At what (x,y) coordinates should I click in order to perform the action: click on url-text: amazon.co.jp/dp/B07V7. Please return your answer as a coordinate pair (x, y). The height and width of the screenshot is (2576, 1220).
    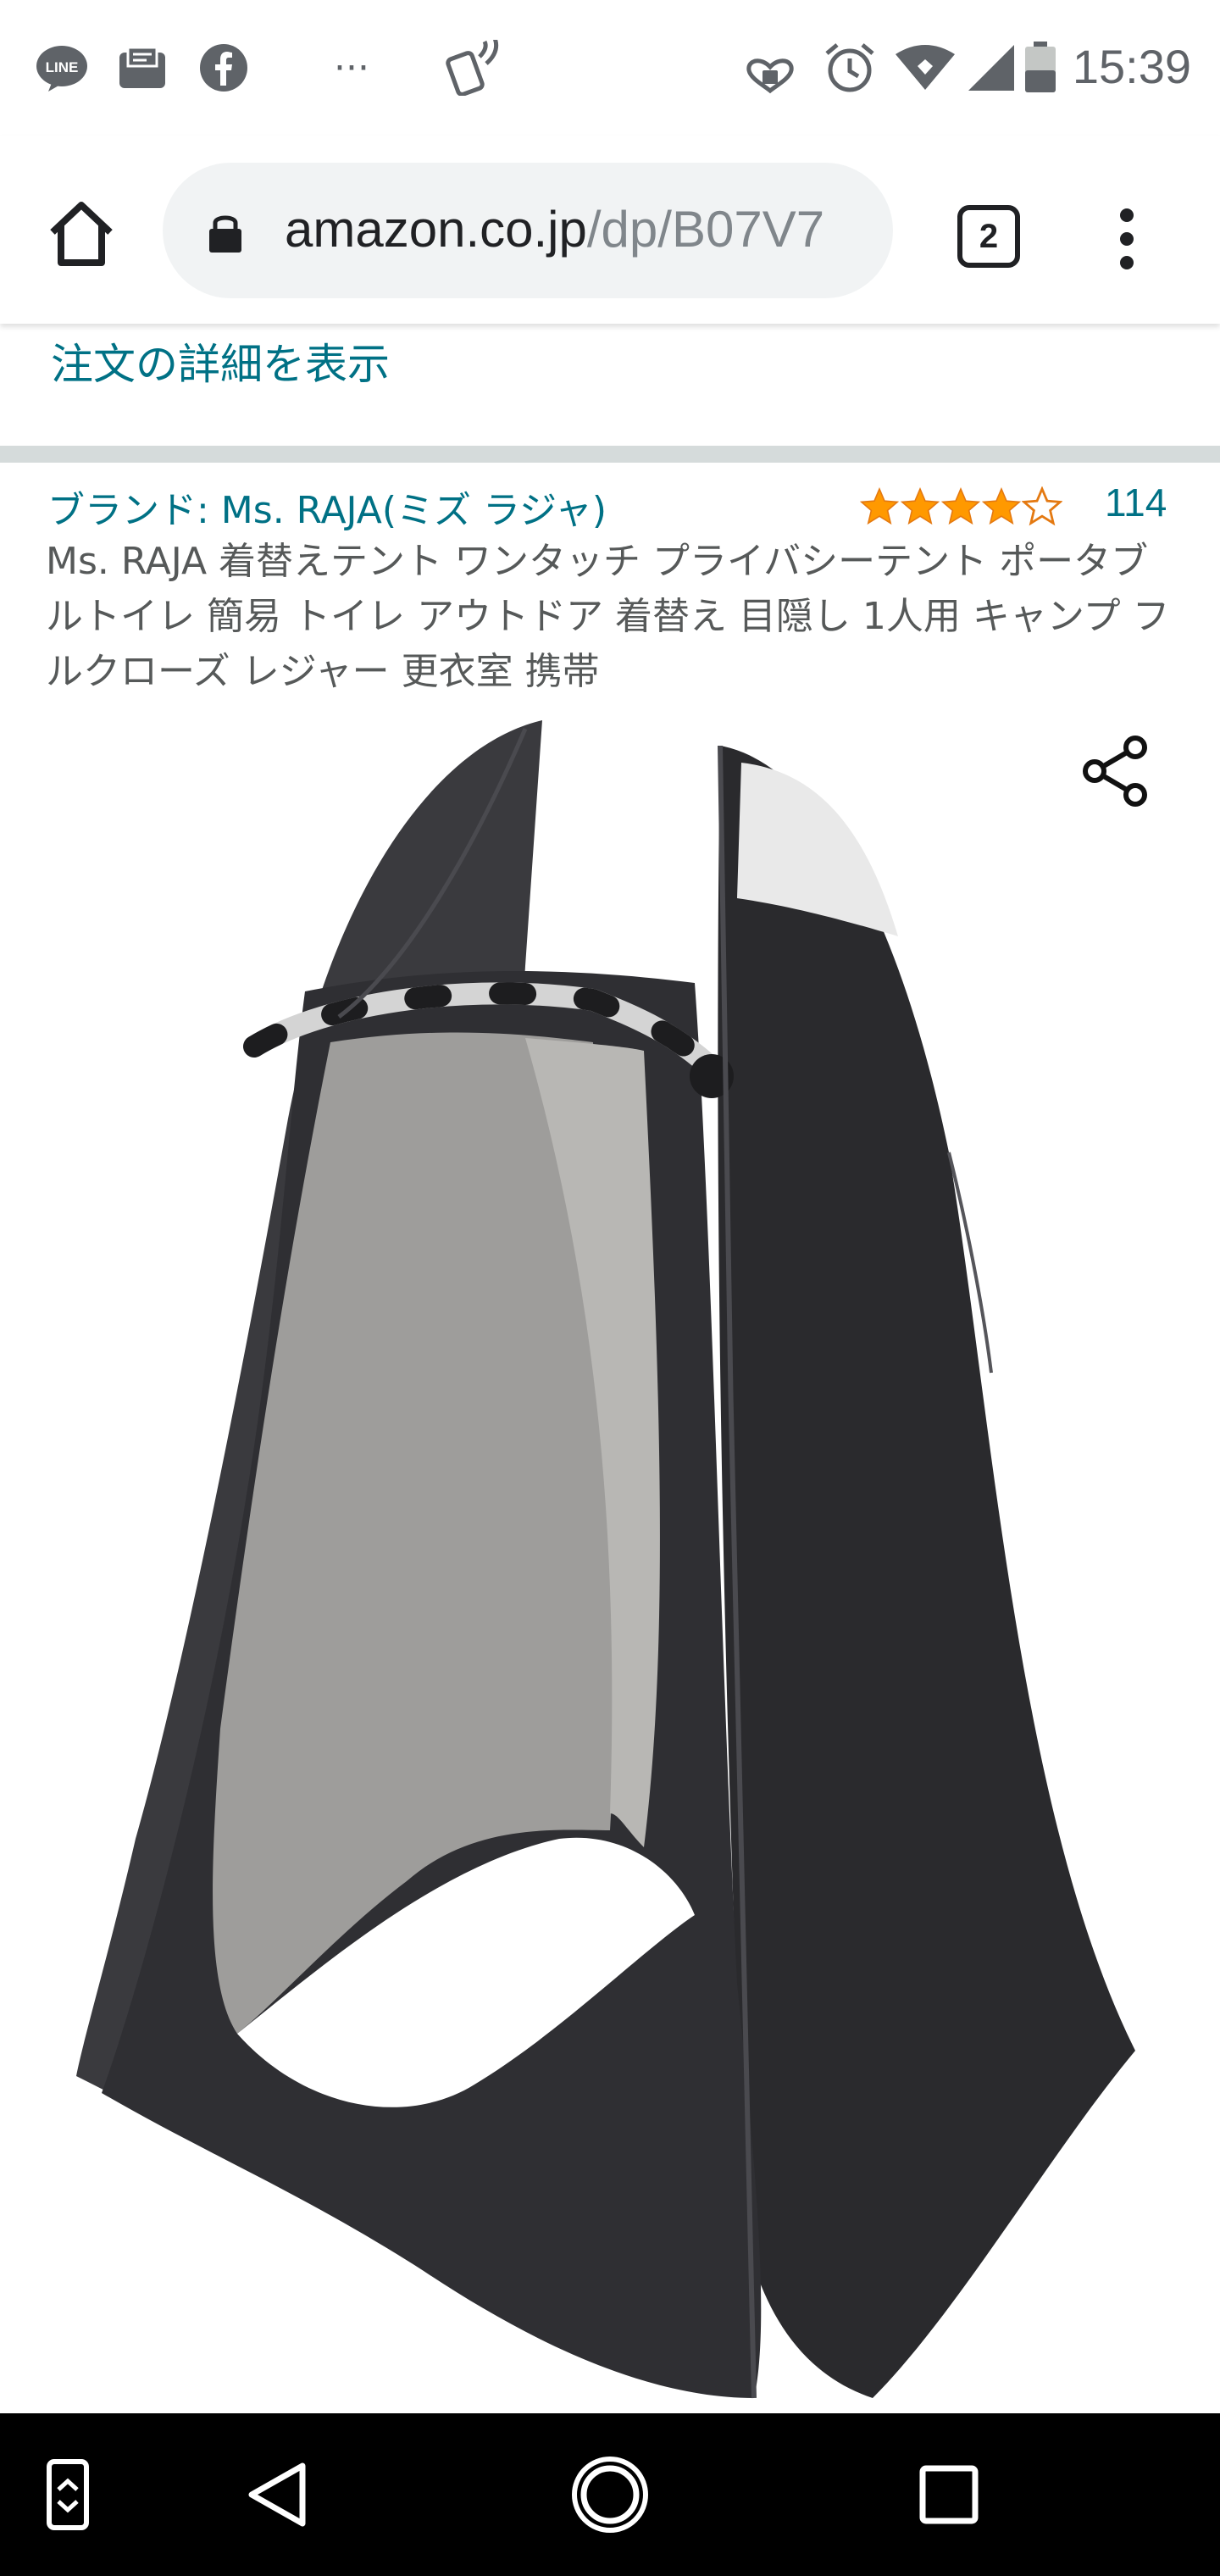
    Looking at the image, I should click on (554, 229).